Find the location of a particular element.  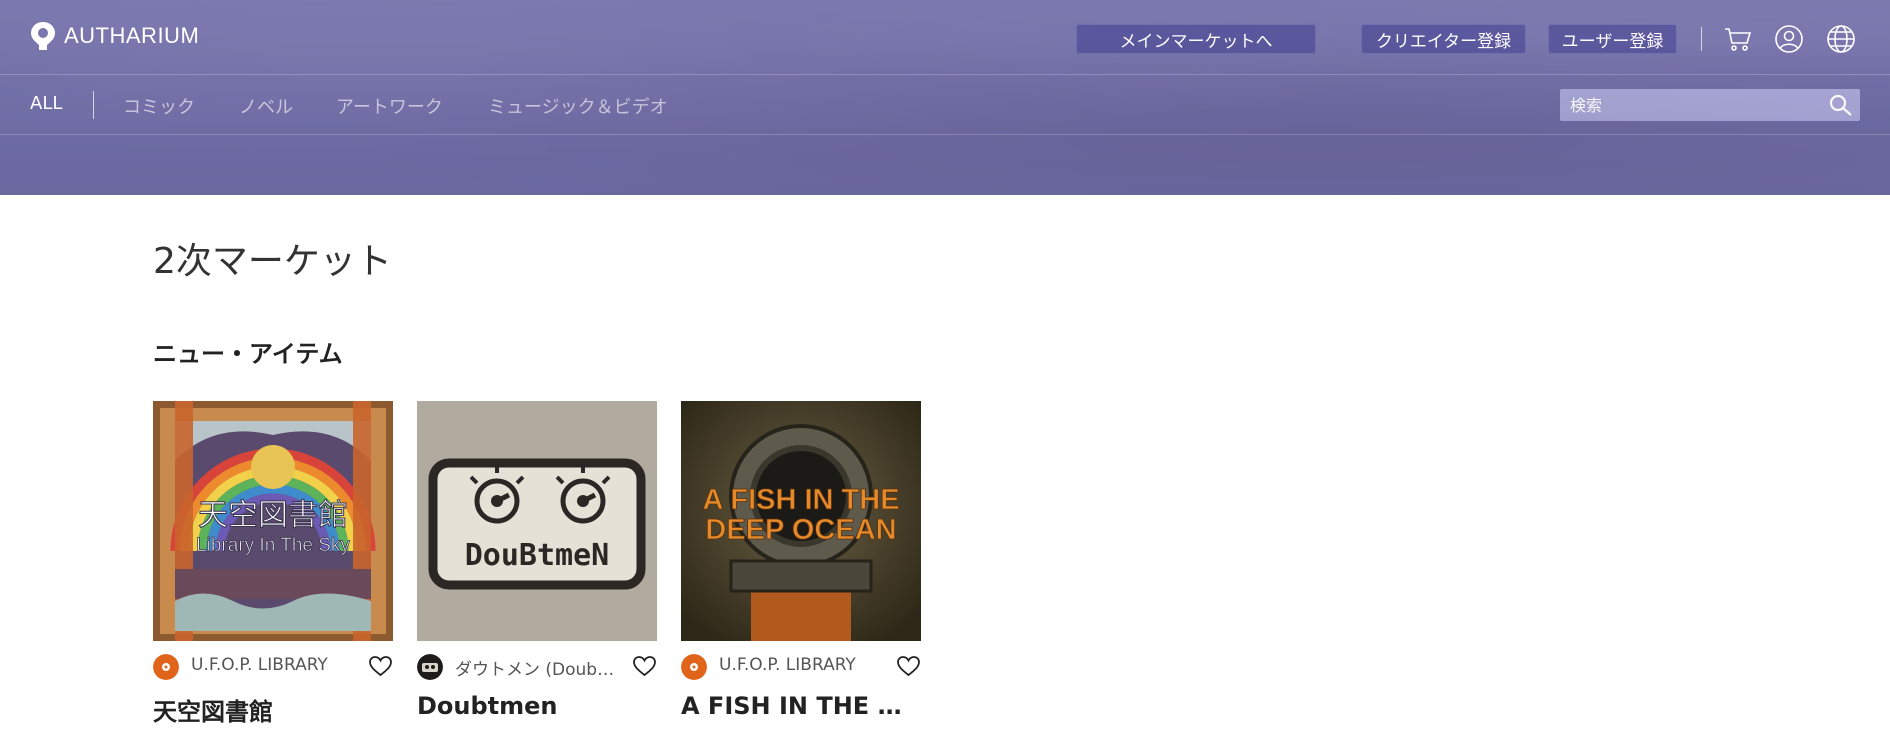

nav-item-comic: コミック is located at coordinates (159, 106).